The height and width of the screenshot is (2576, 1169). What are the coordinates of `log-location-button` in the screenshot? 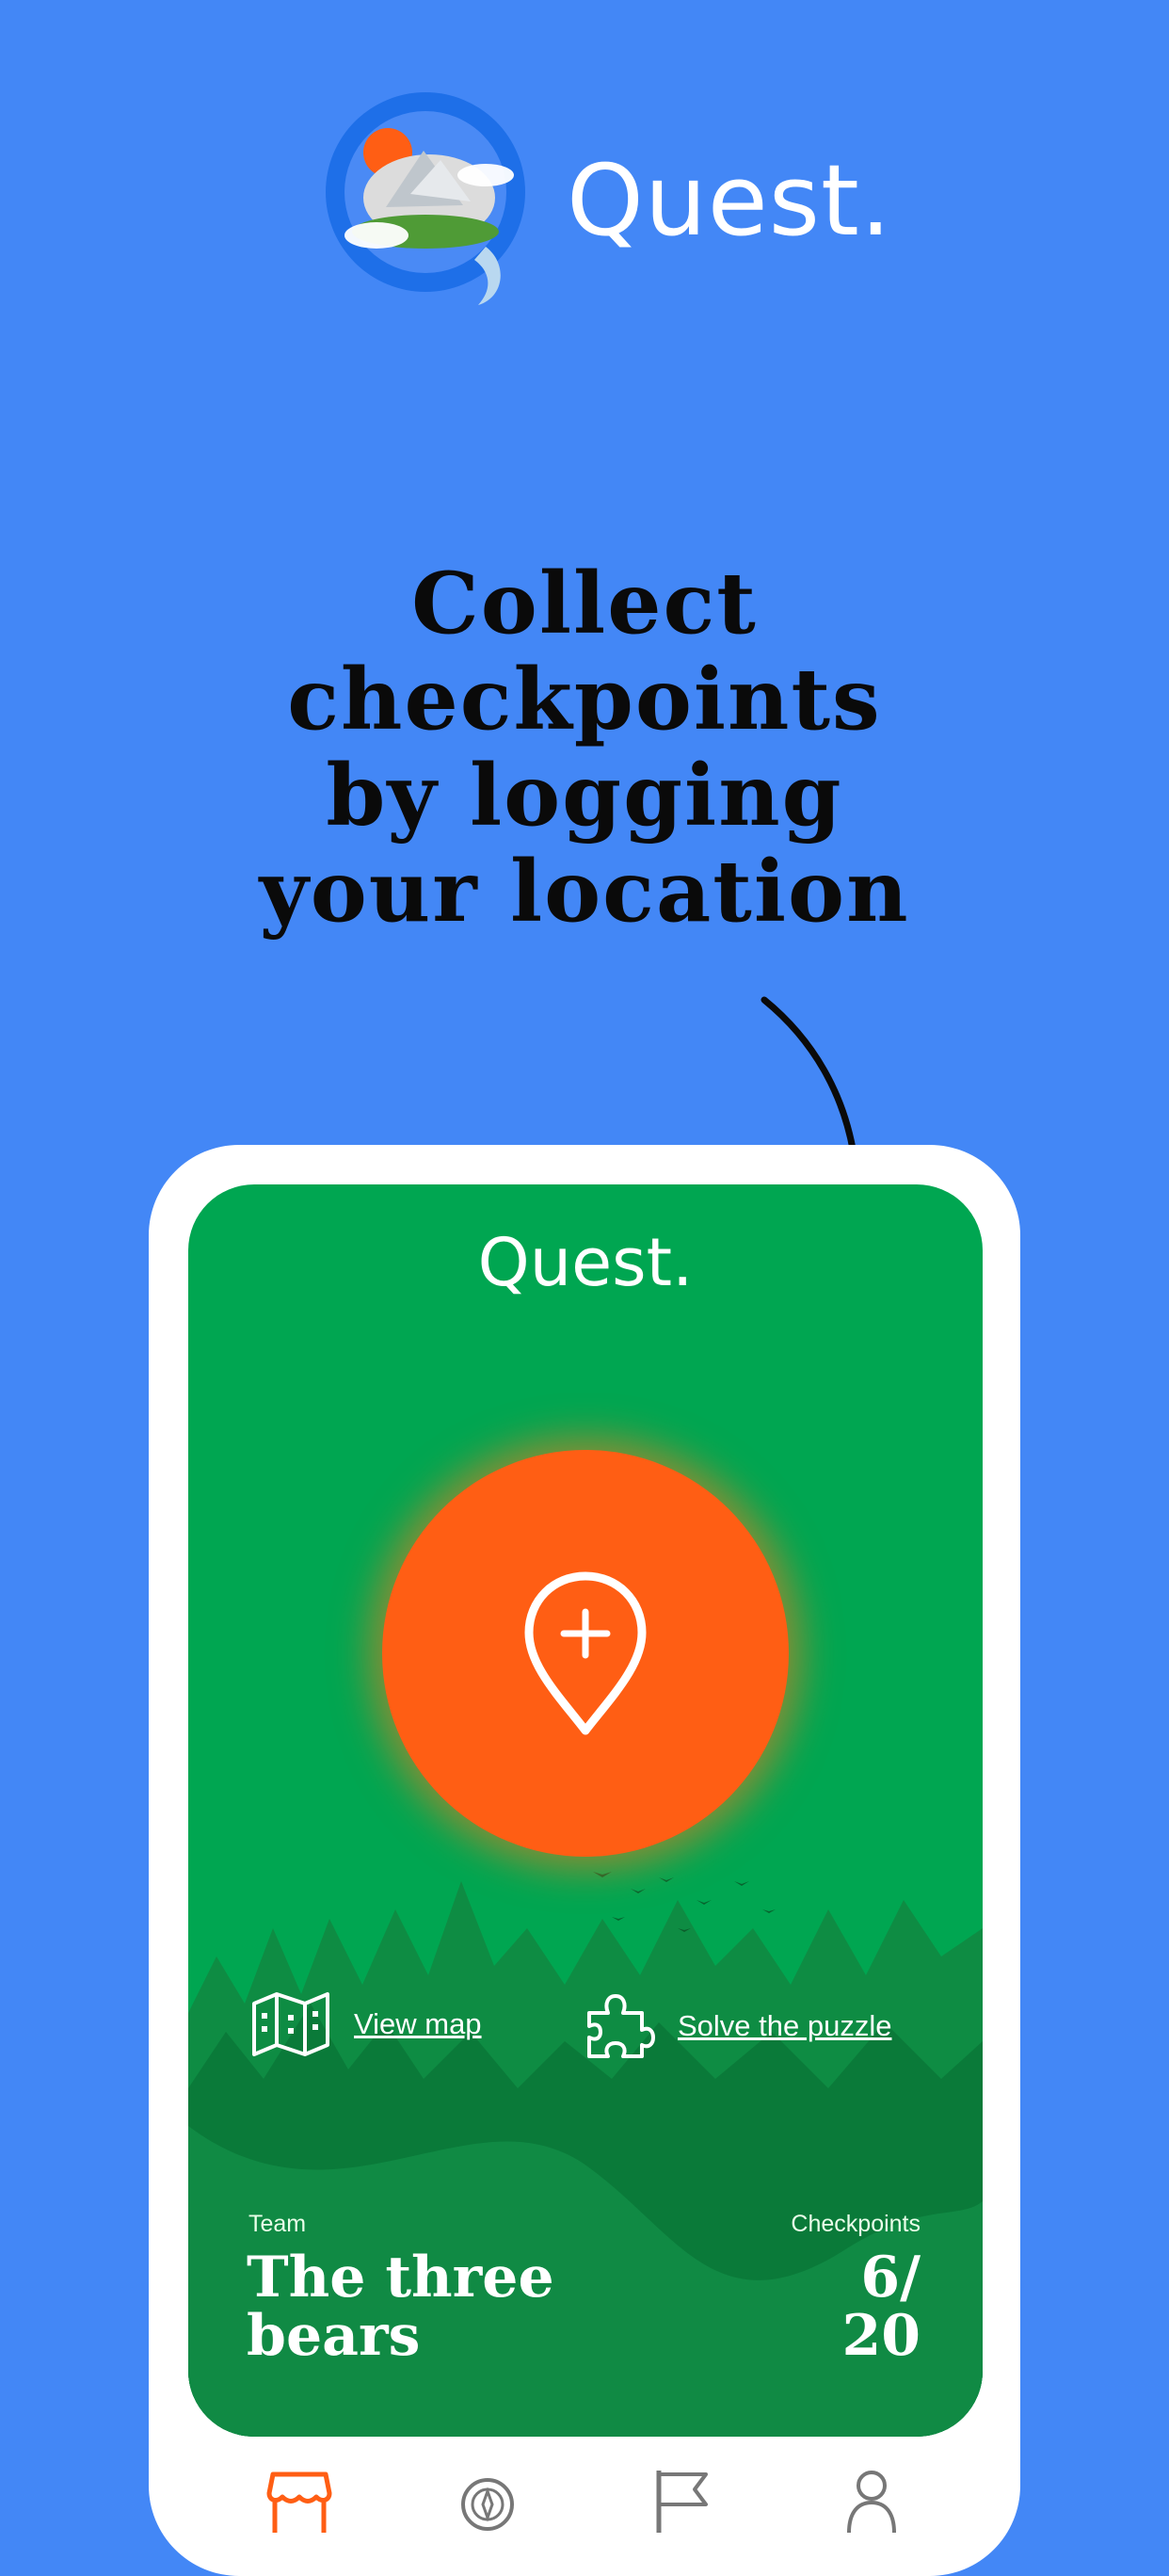 It's located at (585, 1653).